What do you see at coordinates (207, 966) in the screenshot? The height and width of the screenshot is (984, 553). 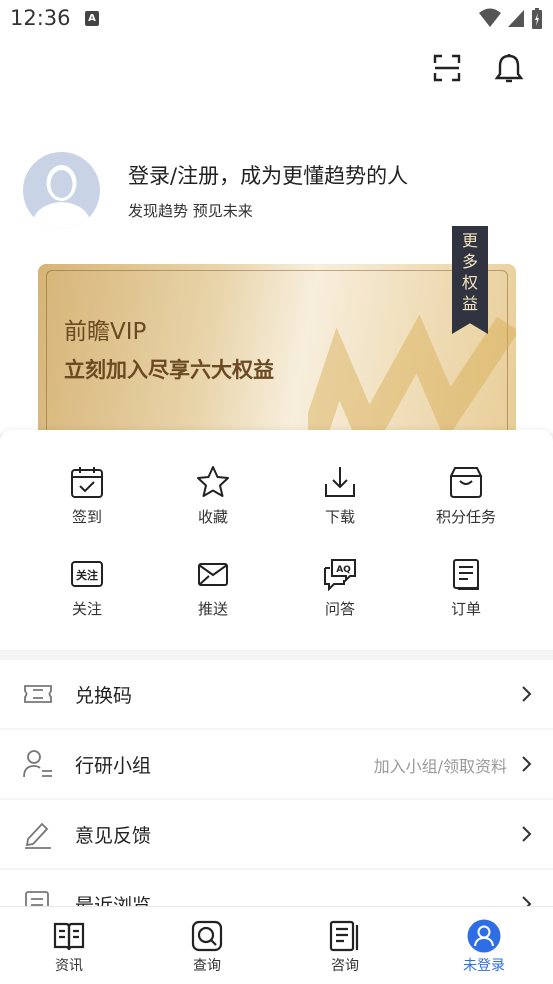 I see `tab-label: 查询` at bounding box center [207, 966].